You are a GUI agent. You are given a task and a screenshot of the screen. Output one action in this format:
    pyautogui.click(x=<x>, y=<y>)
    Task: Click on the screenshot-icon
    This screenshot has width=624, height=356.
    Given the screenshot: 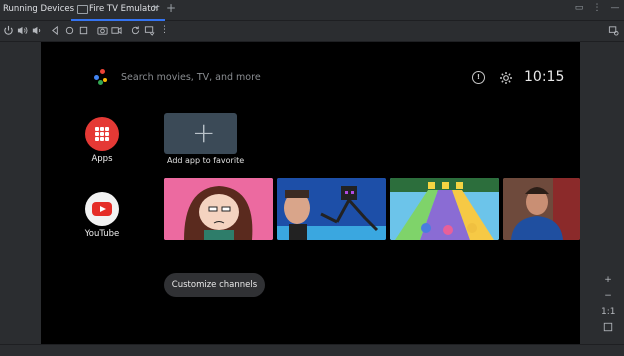 What is the action you would take?
    pyautogui.click(x=102, y=30)
    